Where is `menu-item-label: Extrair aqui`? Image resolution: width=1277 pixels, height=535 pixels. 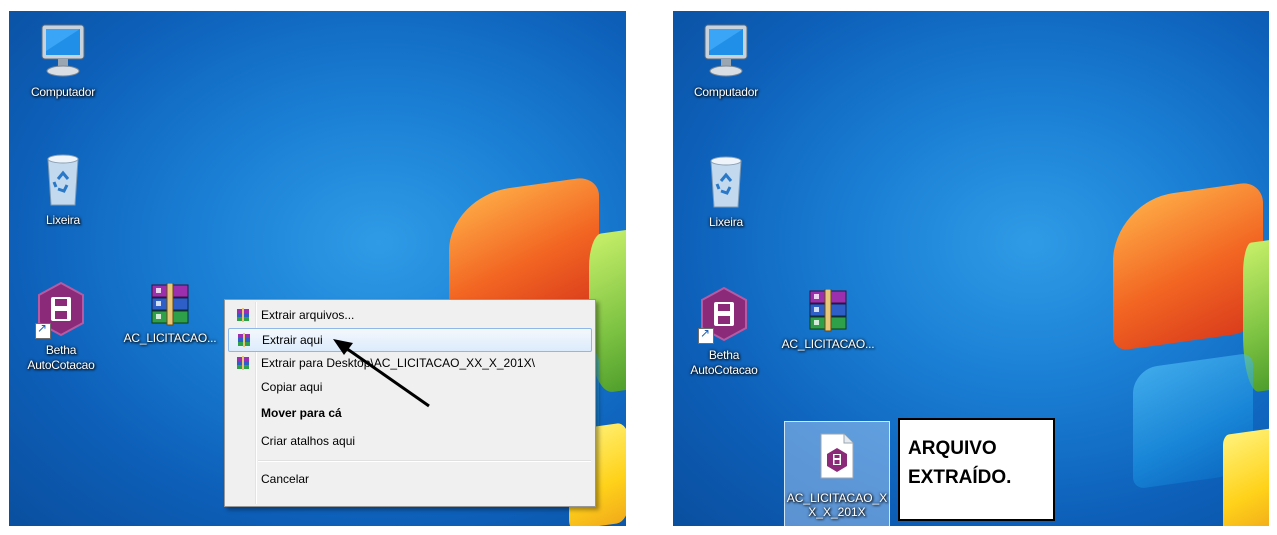
menu-item-label: Extrair aqui is located at coordinates (292, 340).